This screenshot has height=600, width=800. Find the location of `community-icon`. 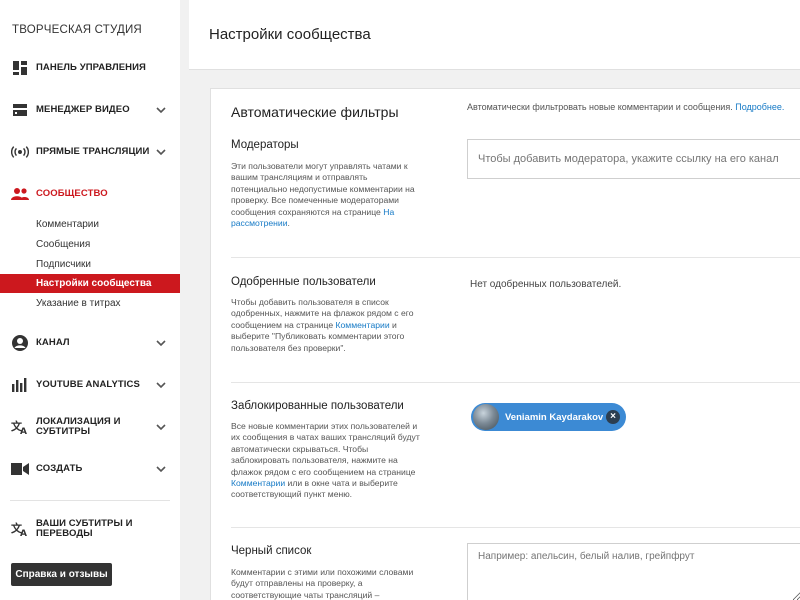

community-icon is located at coordinates (20, 194).